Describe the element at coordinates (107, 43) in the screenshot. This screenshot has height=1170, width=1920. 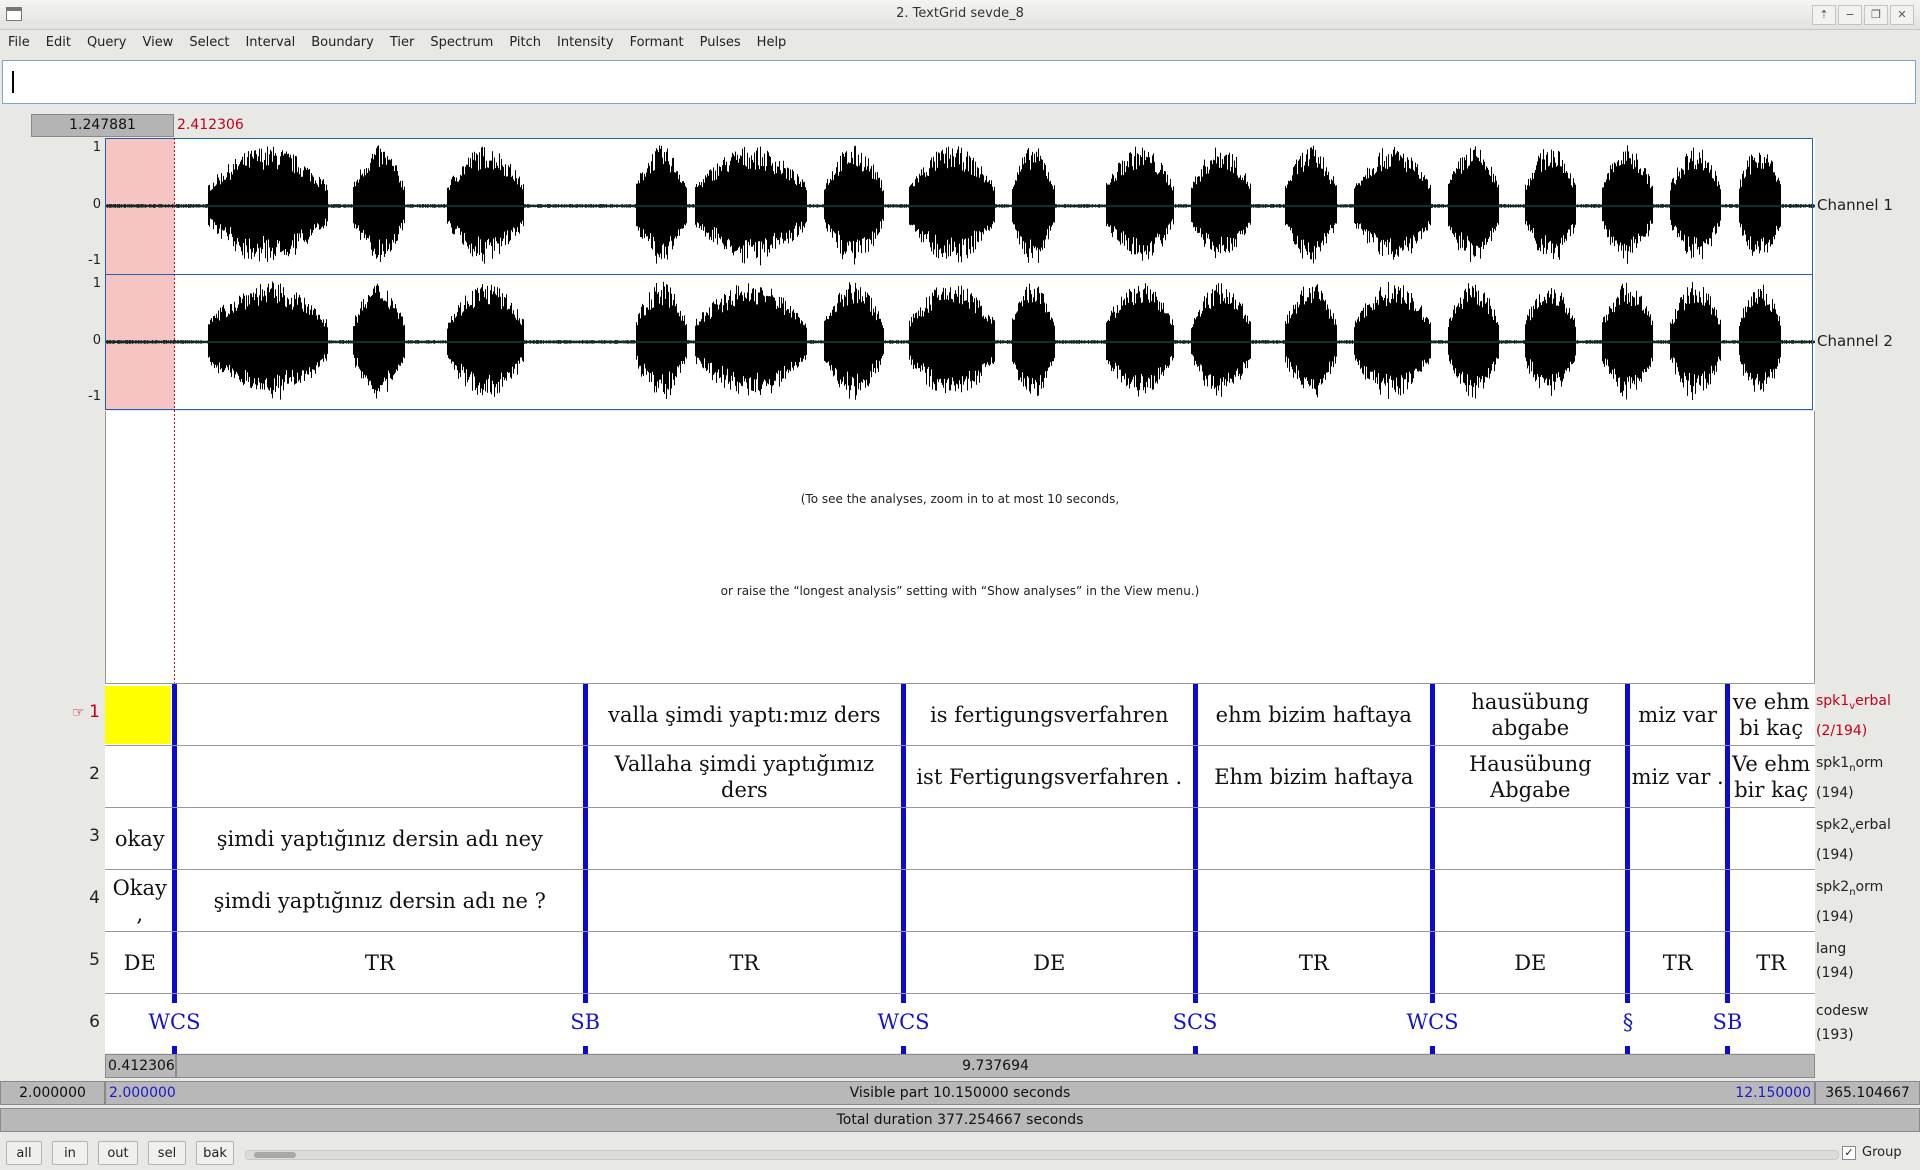
I see `menu-query: Query` at that location.